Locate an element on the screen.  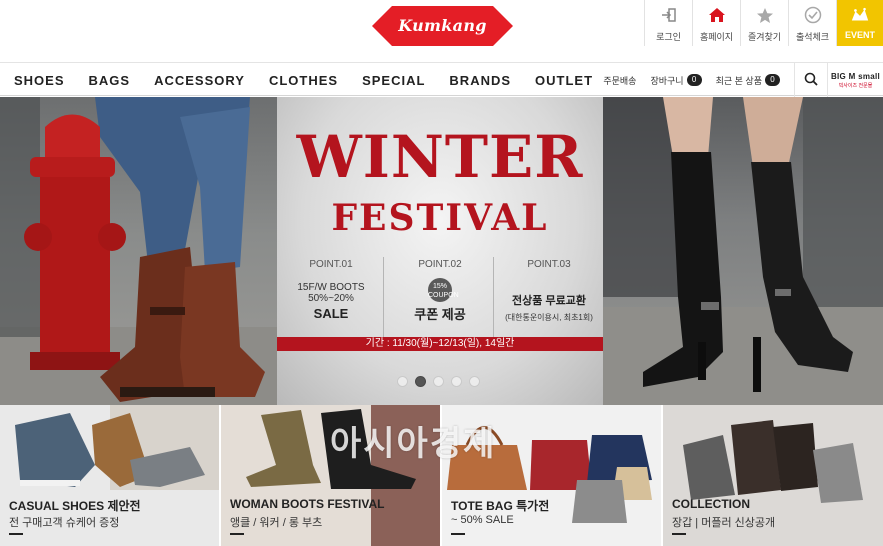
login-icon is located at coordinates (669, 15).